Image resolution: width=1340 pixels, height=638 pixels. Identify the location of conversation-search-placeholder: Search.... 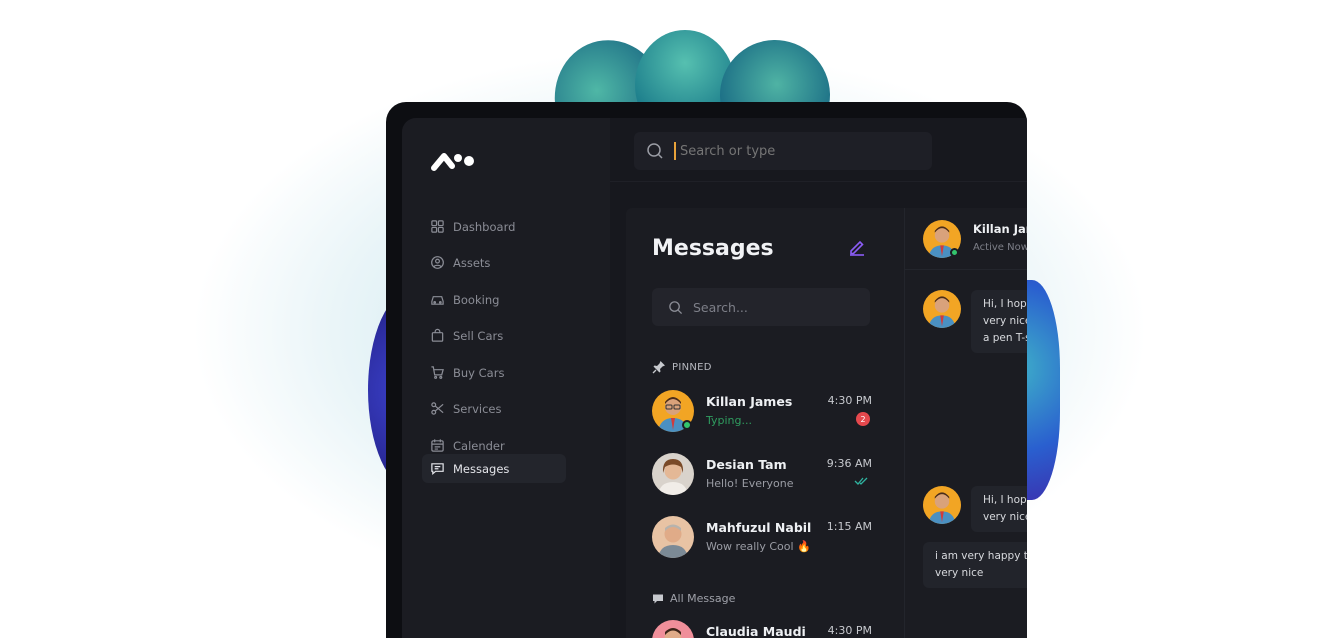
(720, 307).